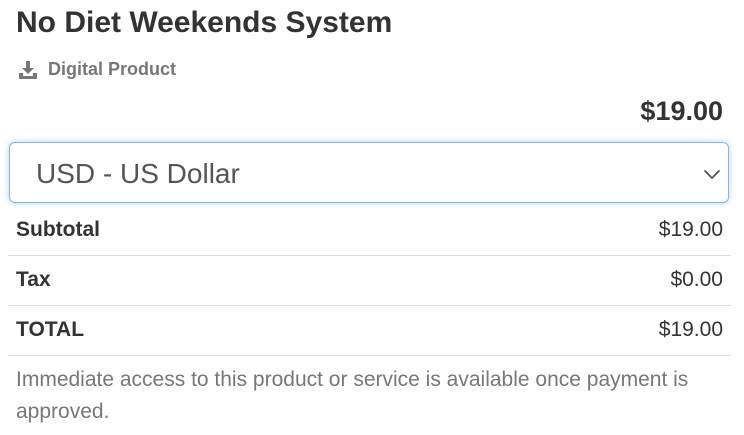  What do you see at coordinates (570, 230) in the screenshot?
I see `subtotal-value: $19.00` at bounding box center [570, 230].